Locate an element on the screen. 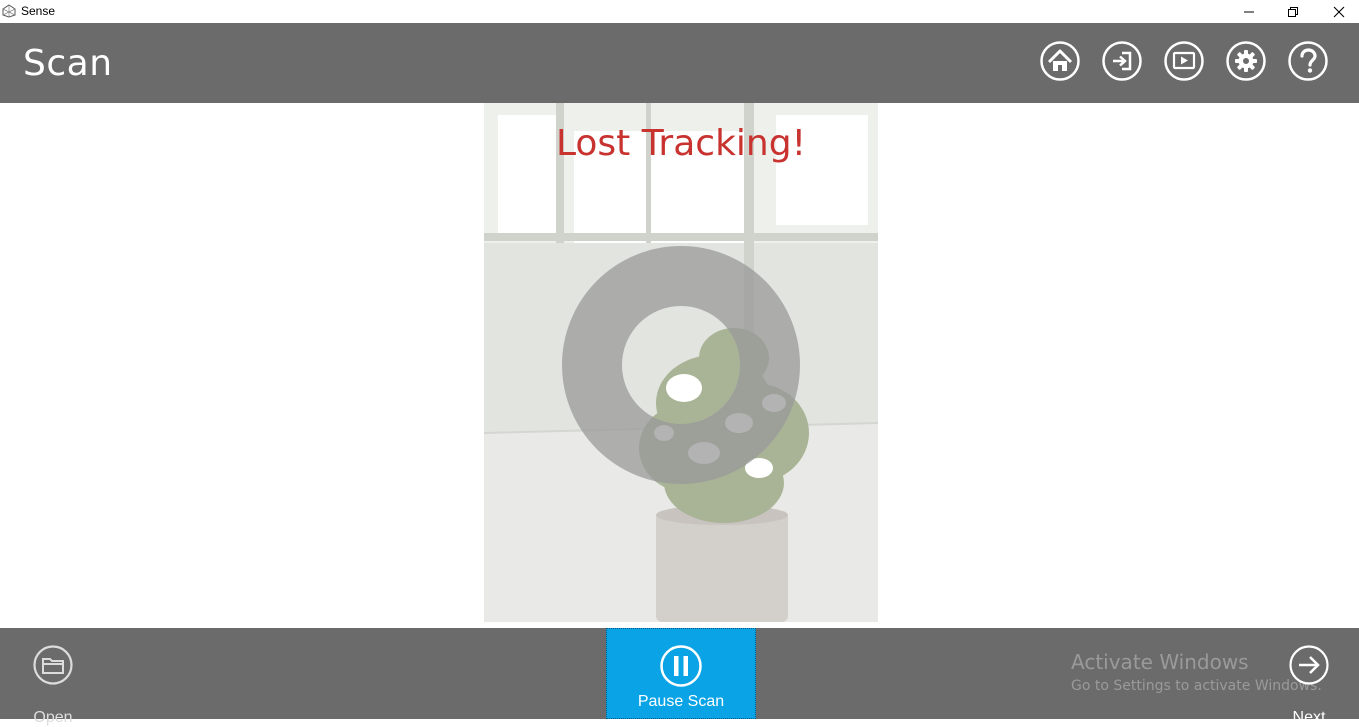 This screenshot has width=1359, height=727. import-button is located at coordinates (1122, 61).